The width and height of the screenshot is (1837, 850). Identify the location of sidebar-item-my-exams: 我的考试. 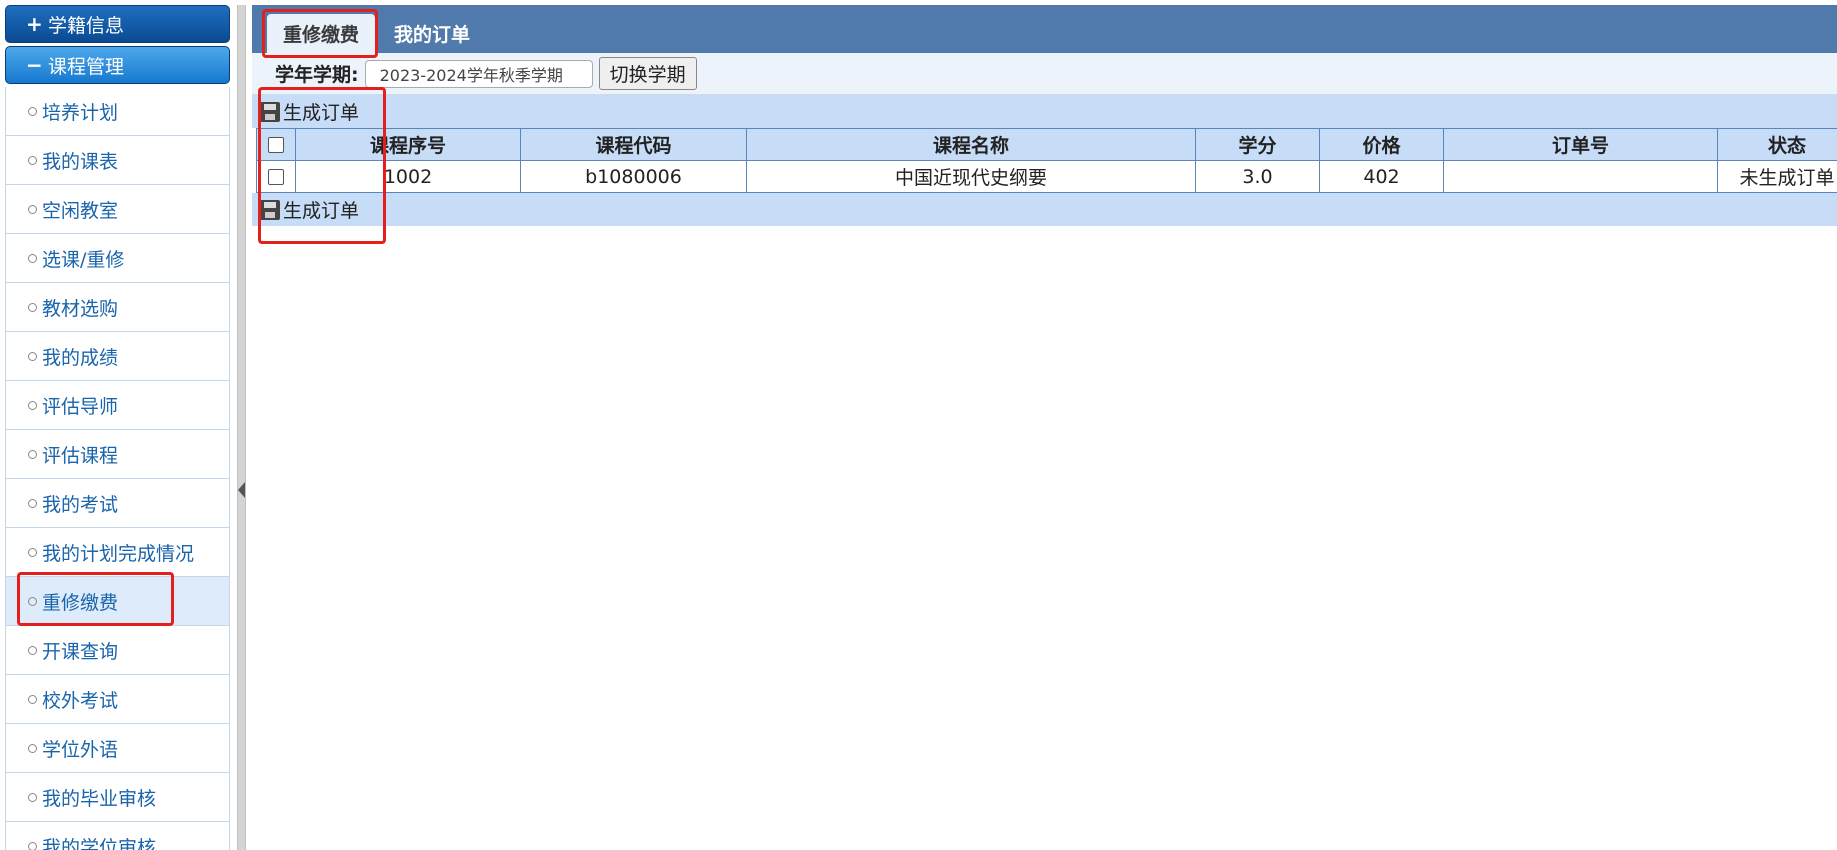
(117, 503).